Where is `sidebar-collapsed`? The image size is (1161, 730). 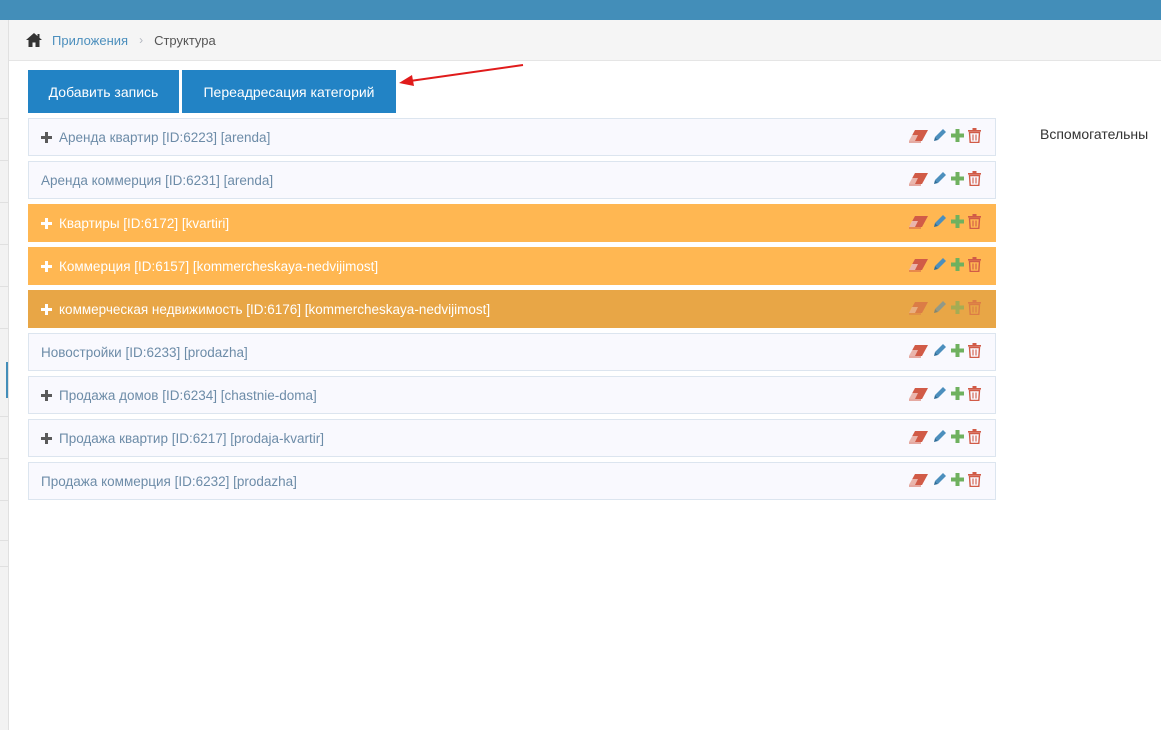 sidebar-collapsed is located at coordinates (4, 375).